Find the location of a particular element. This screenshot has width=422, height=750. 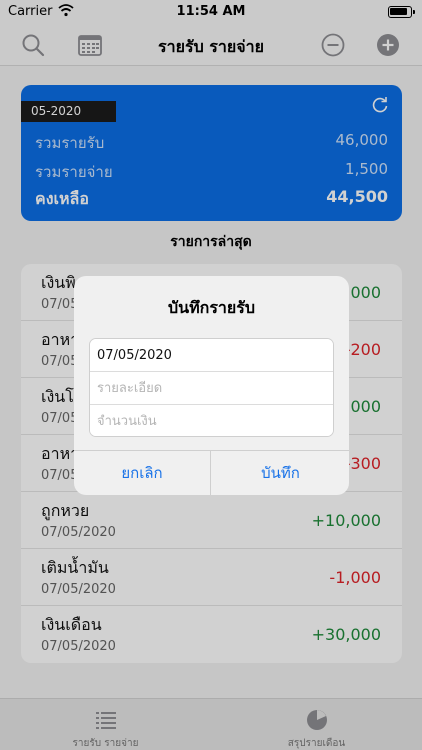

dialog-button-row: ยกเลิก บันทึก is located at coordinates (211, 472).